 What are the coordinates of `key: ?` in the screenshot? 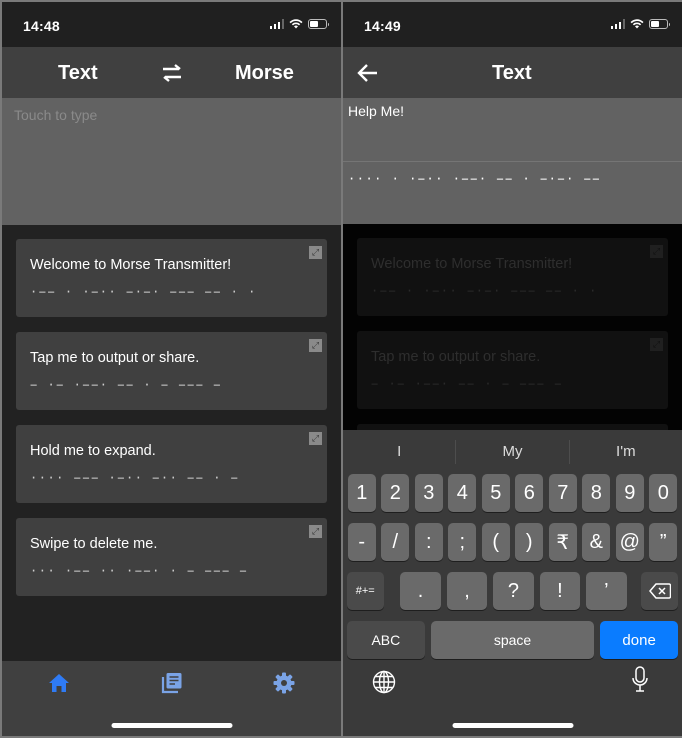 It's located at (513, 591).